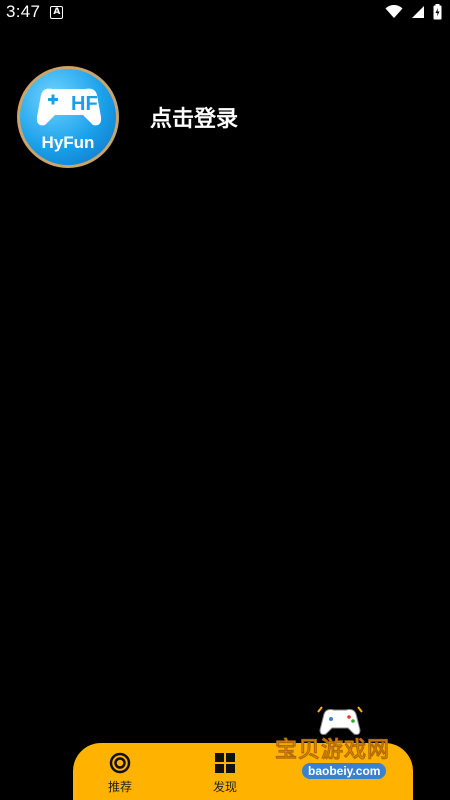 The height and width of the screenshot is (800, 450). What do you see at coordinates (57, 12) in the screenshot?
I see `notification-icon: A` at bounding box center [57, 12].